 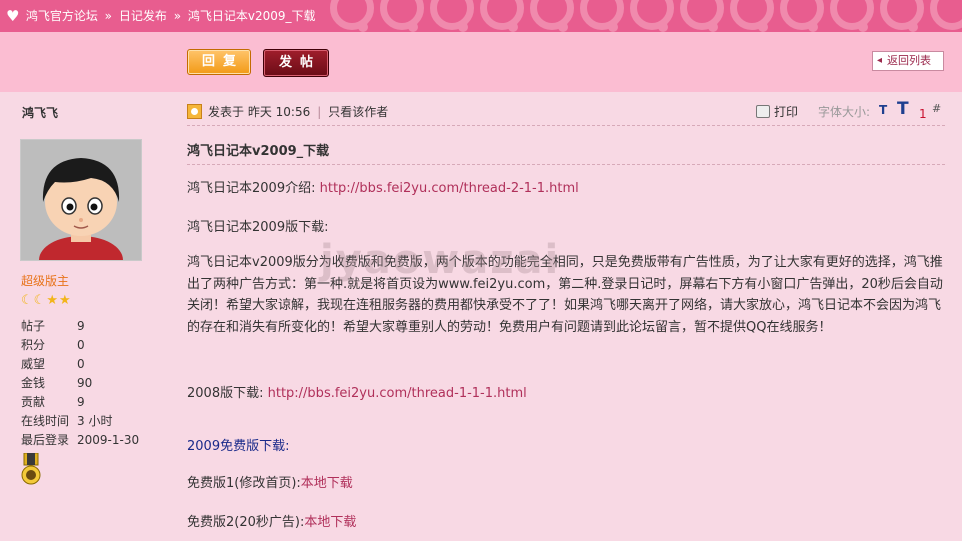 I want to click on medal-icon, so click(x=31, y=469).